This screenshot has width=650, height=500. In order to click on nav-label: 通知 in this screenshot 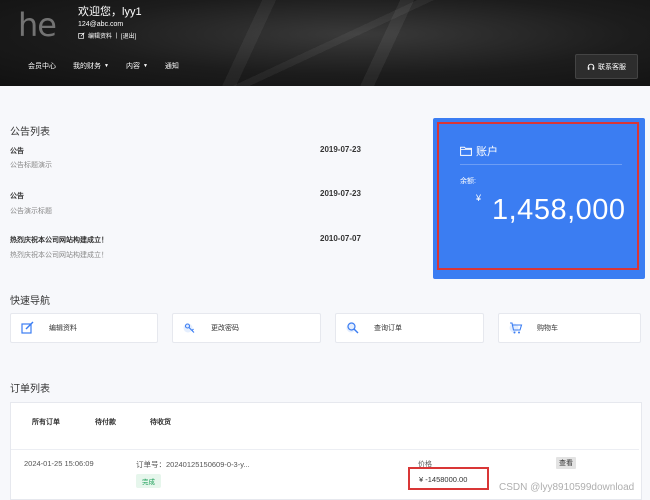, I will do `click(171, 66)`.